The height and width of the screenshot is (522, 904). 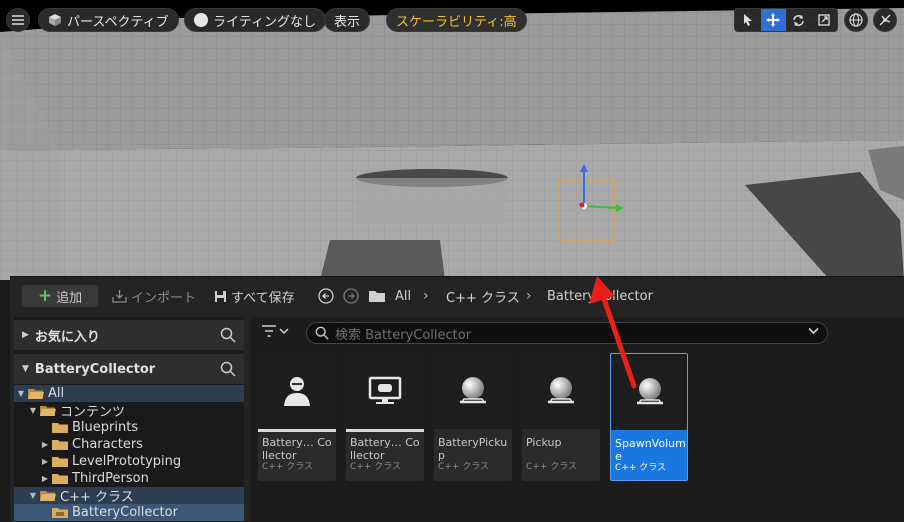 I want to click on asset-tile-spawn-volume: SpawnVolume C++ クラス, so click(x=649, y=417).